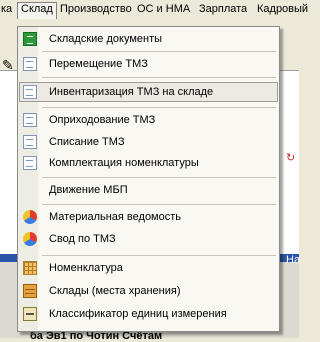  What do you see at coordinates (124, 163) in the screenshot?
I see `menu-item-label: Комплектация номенклатуры` at bounding box center [124, 163].